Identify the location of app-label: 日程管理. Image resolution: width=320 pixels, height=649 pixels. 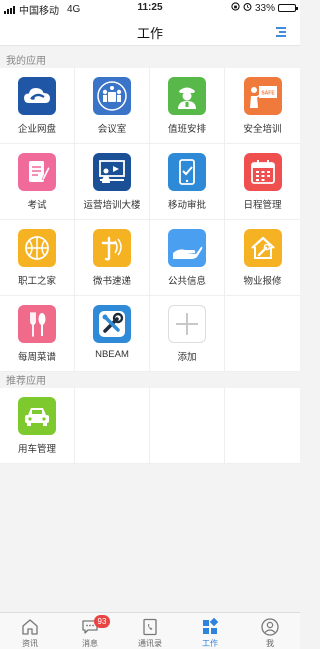
(262, 205).